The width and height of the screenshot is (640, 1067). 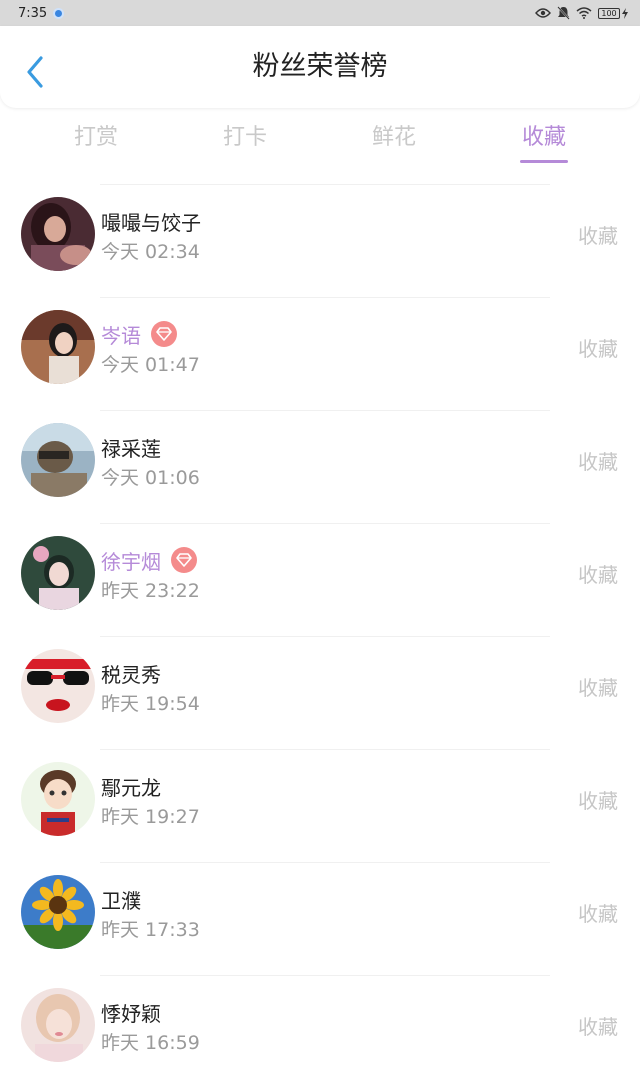 What do you see at coordinates (150, 365) in the screenshot?
I see `timestamp: 今天 01:47` at bounding box center [150, 365].